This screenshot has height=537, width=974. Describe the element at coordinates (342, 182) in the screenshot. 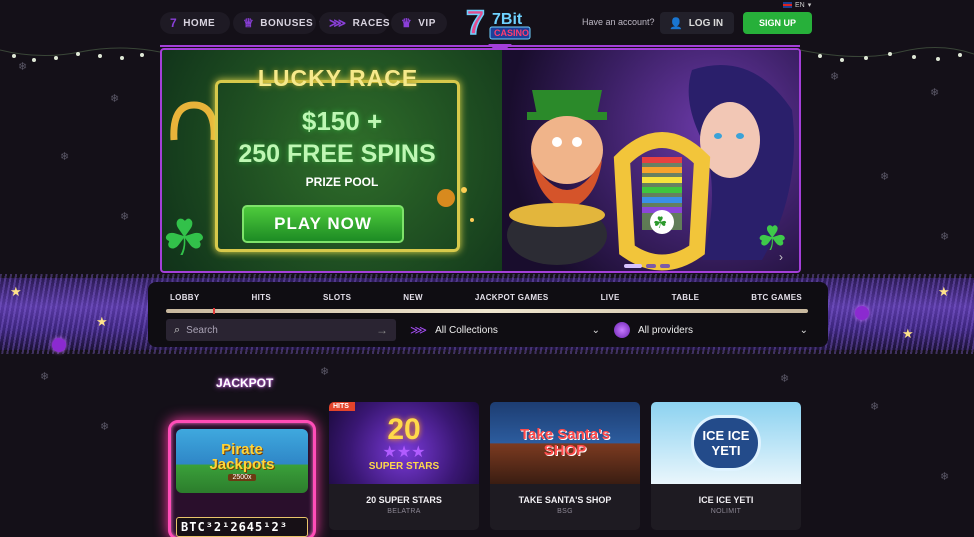

I see `banner-prize-pool: PRIZE POOL` at that location.